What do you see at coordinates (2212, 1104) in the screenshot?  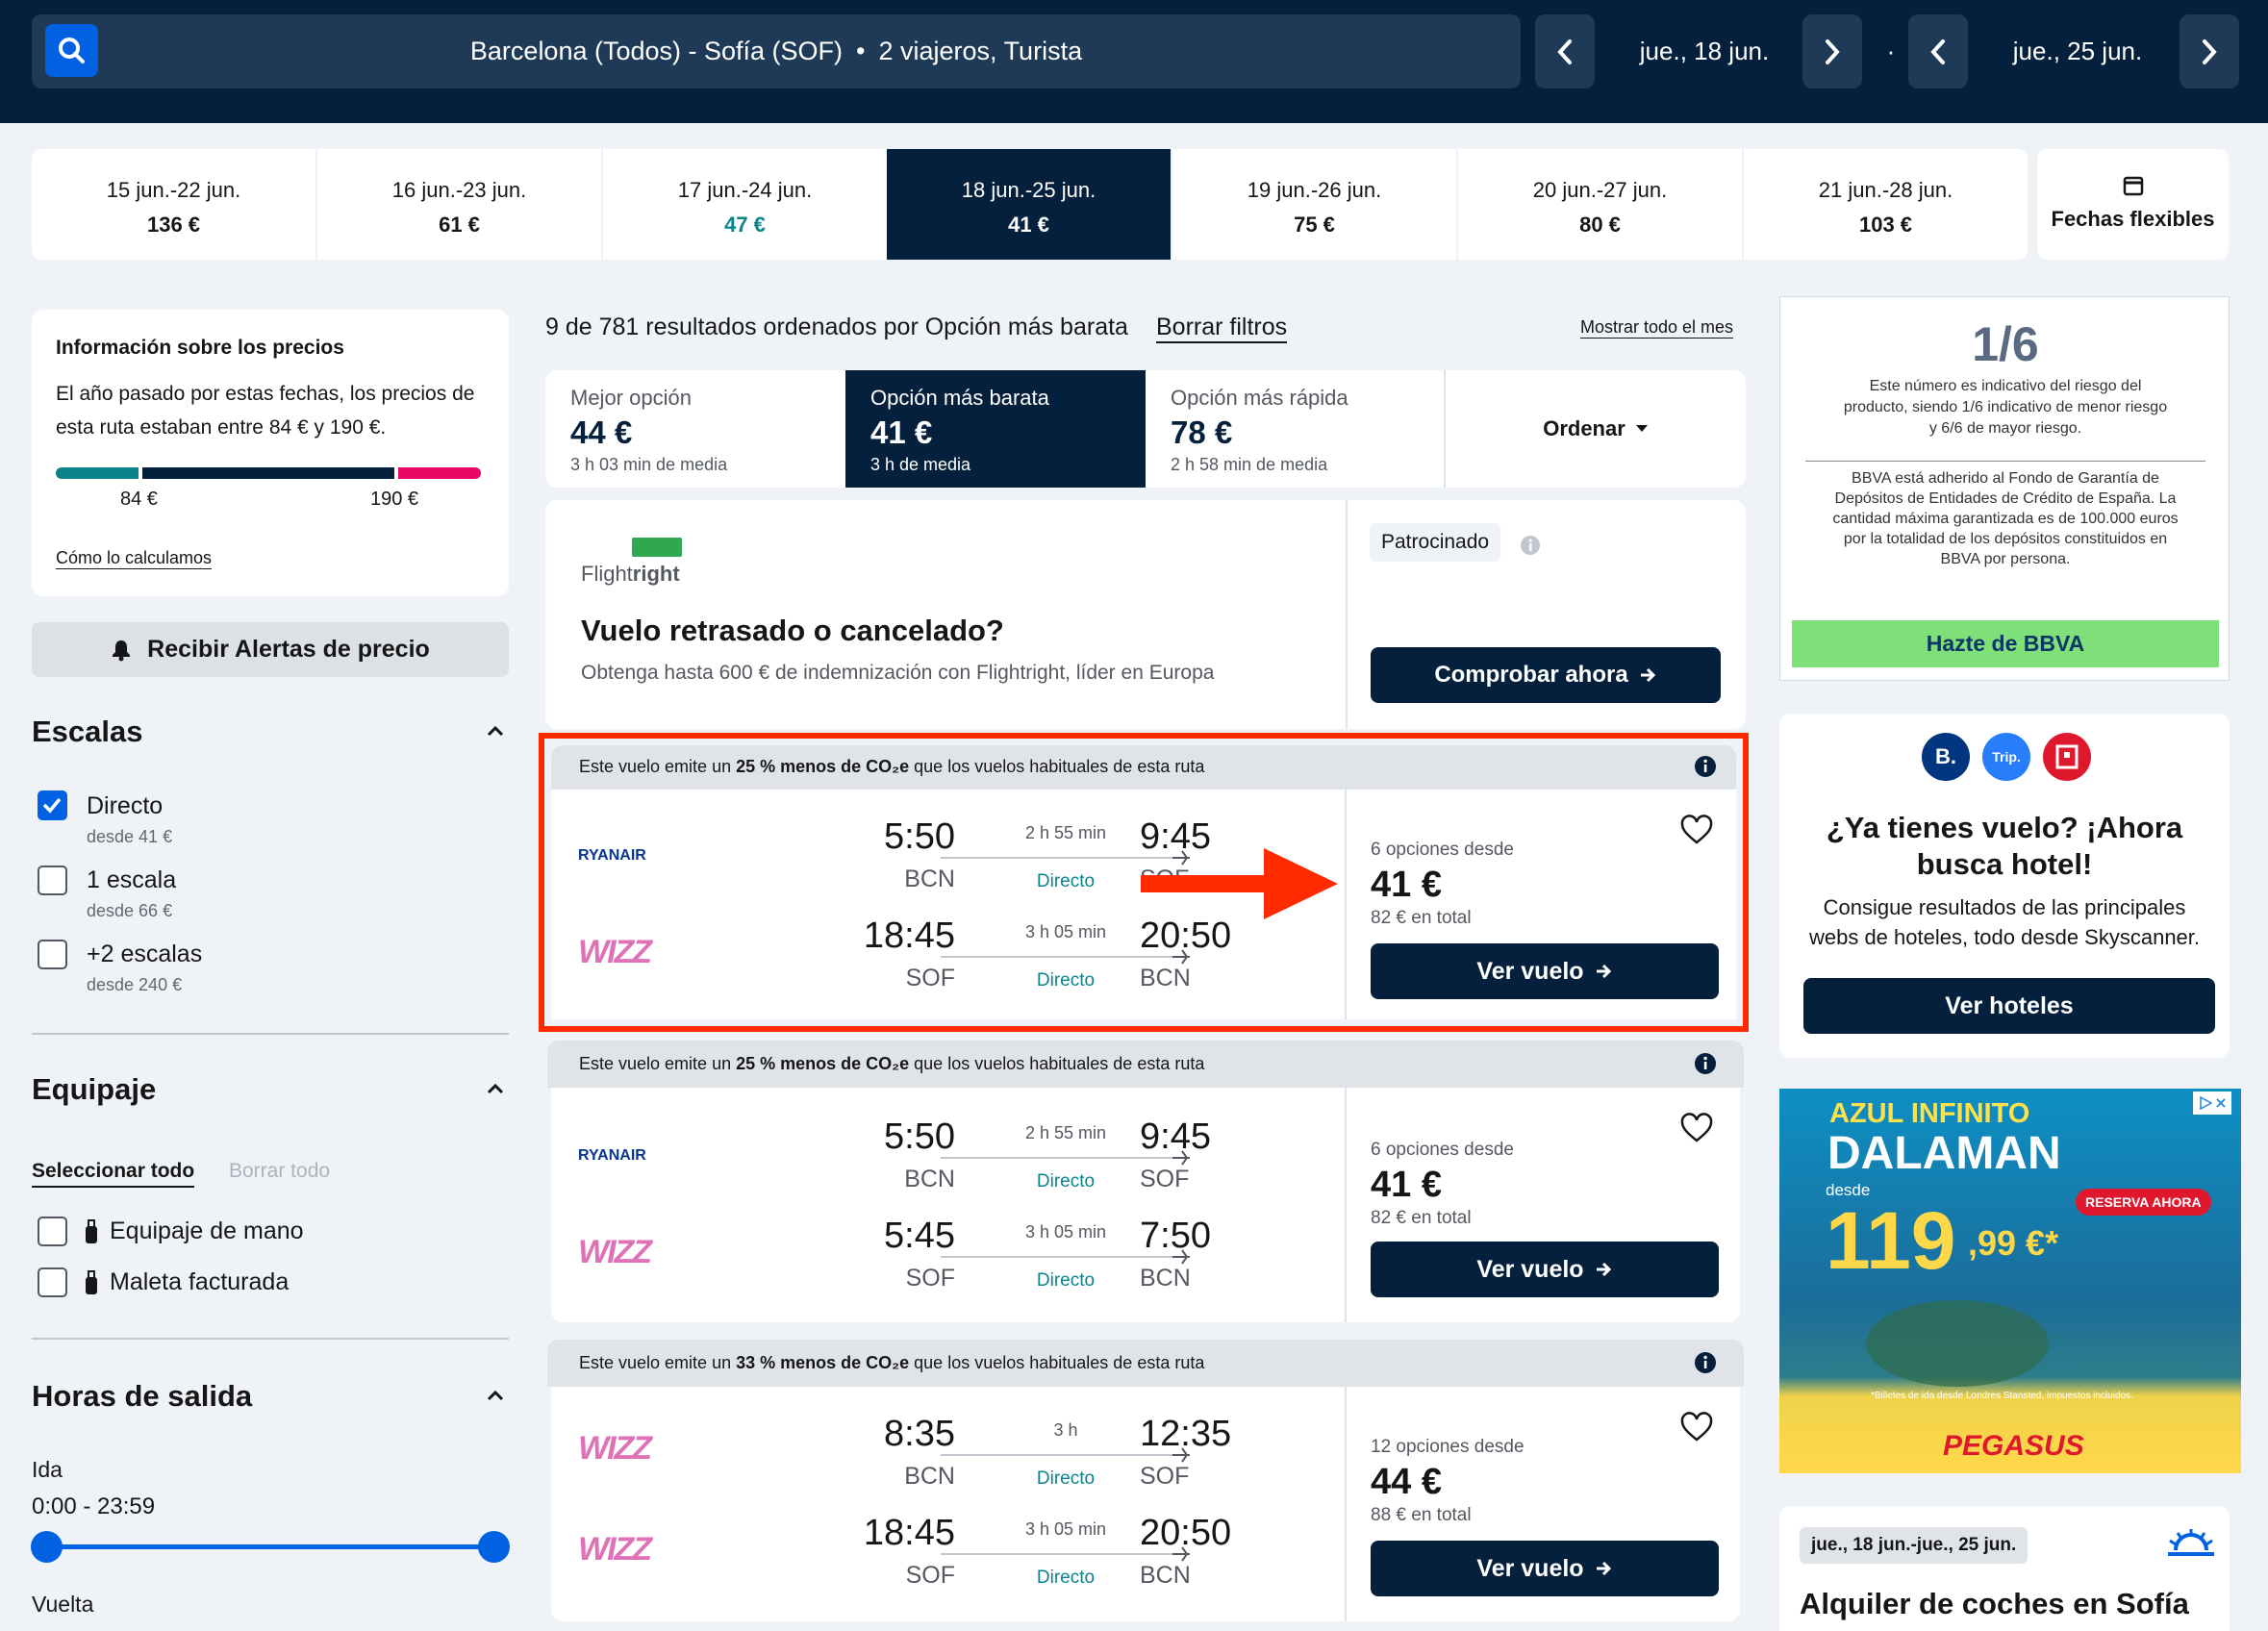 I see `ad-choices-badge` at bounding box center [2212, 1104].